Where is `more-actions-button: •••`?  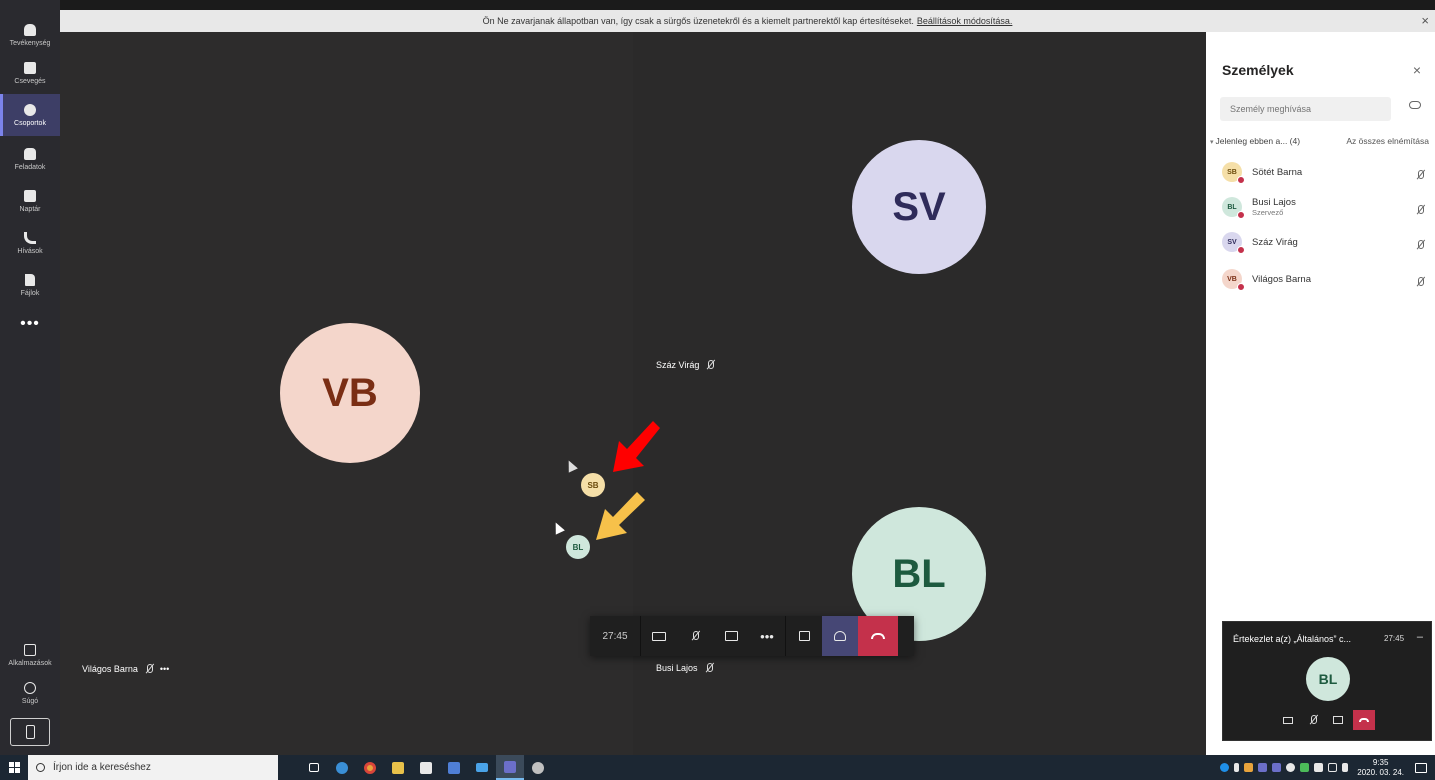 more-actions-button: ••• is located at coordinates (767, 636).